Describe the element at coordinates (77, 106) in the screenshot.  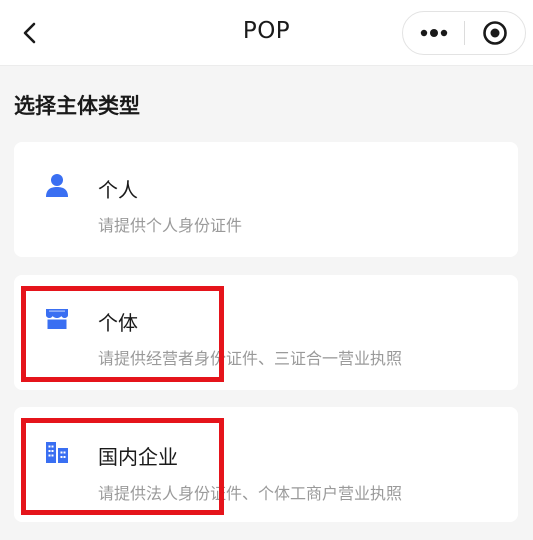
I see `section-title: 选择主体类型` at that location.